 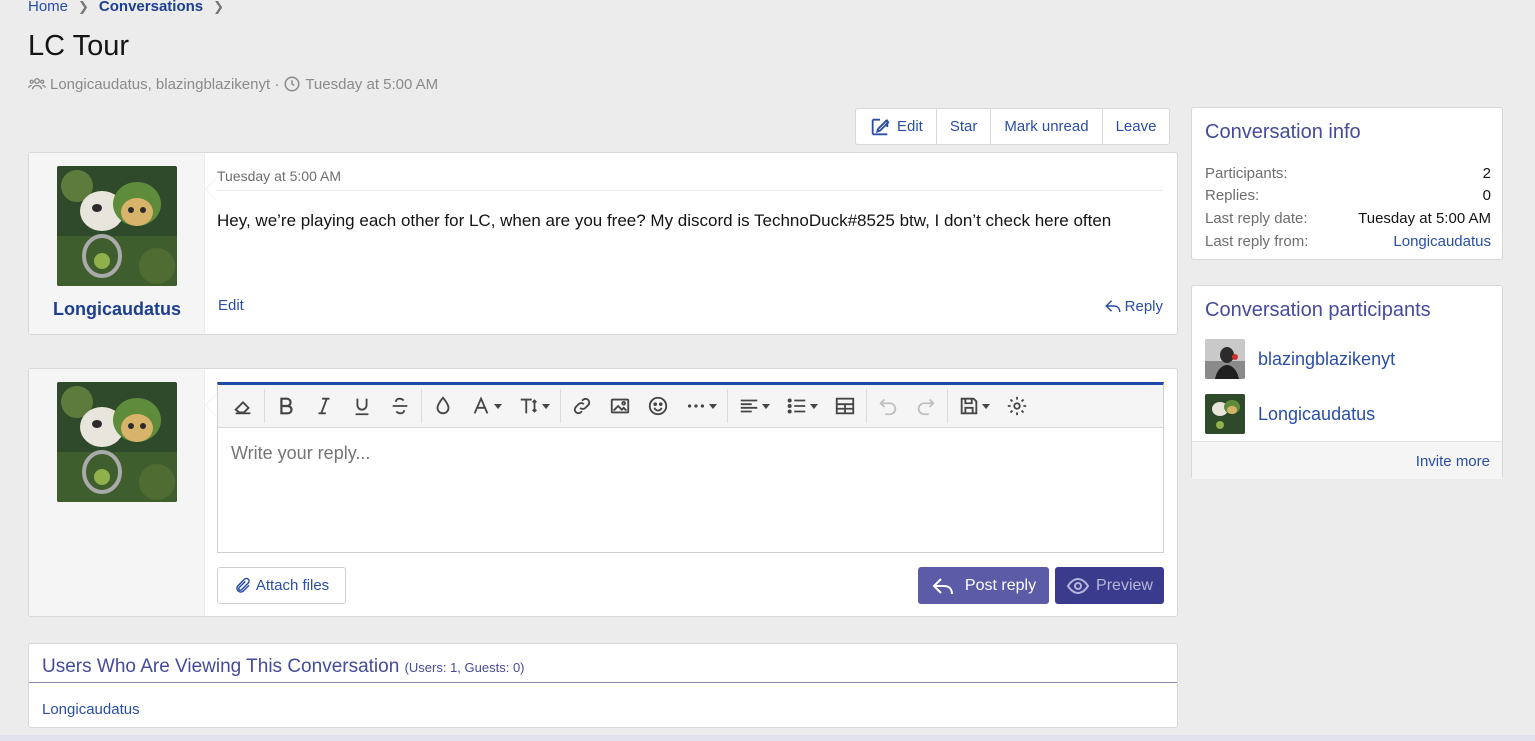 I want to click on breadcrumb: Home ❯ Conversations ❯, so click(x=131, y=7).